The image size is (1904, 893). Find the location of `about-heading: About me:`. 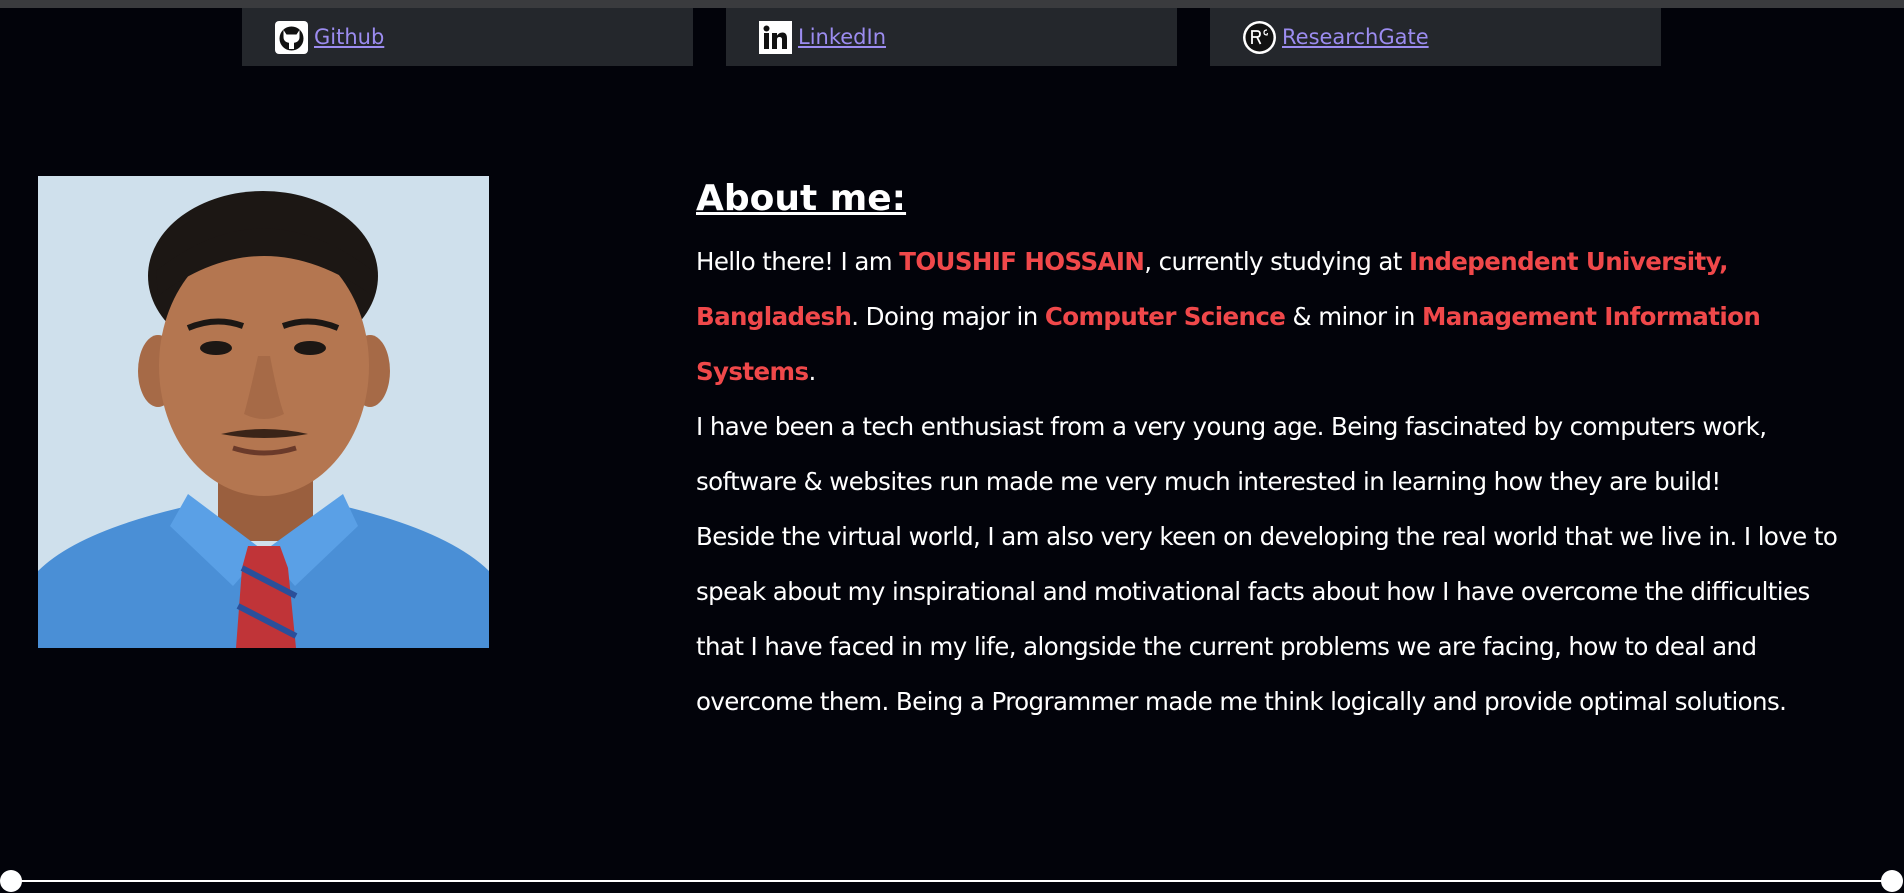

about-heading: About me: is located at coordinates (801, 198).